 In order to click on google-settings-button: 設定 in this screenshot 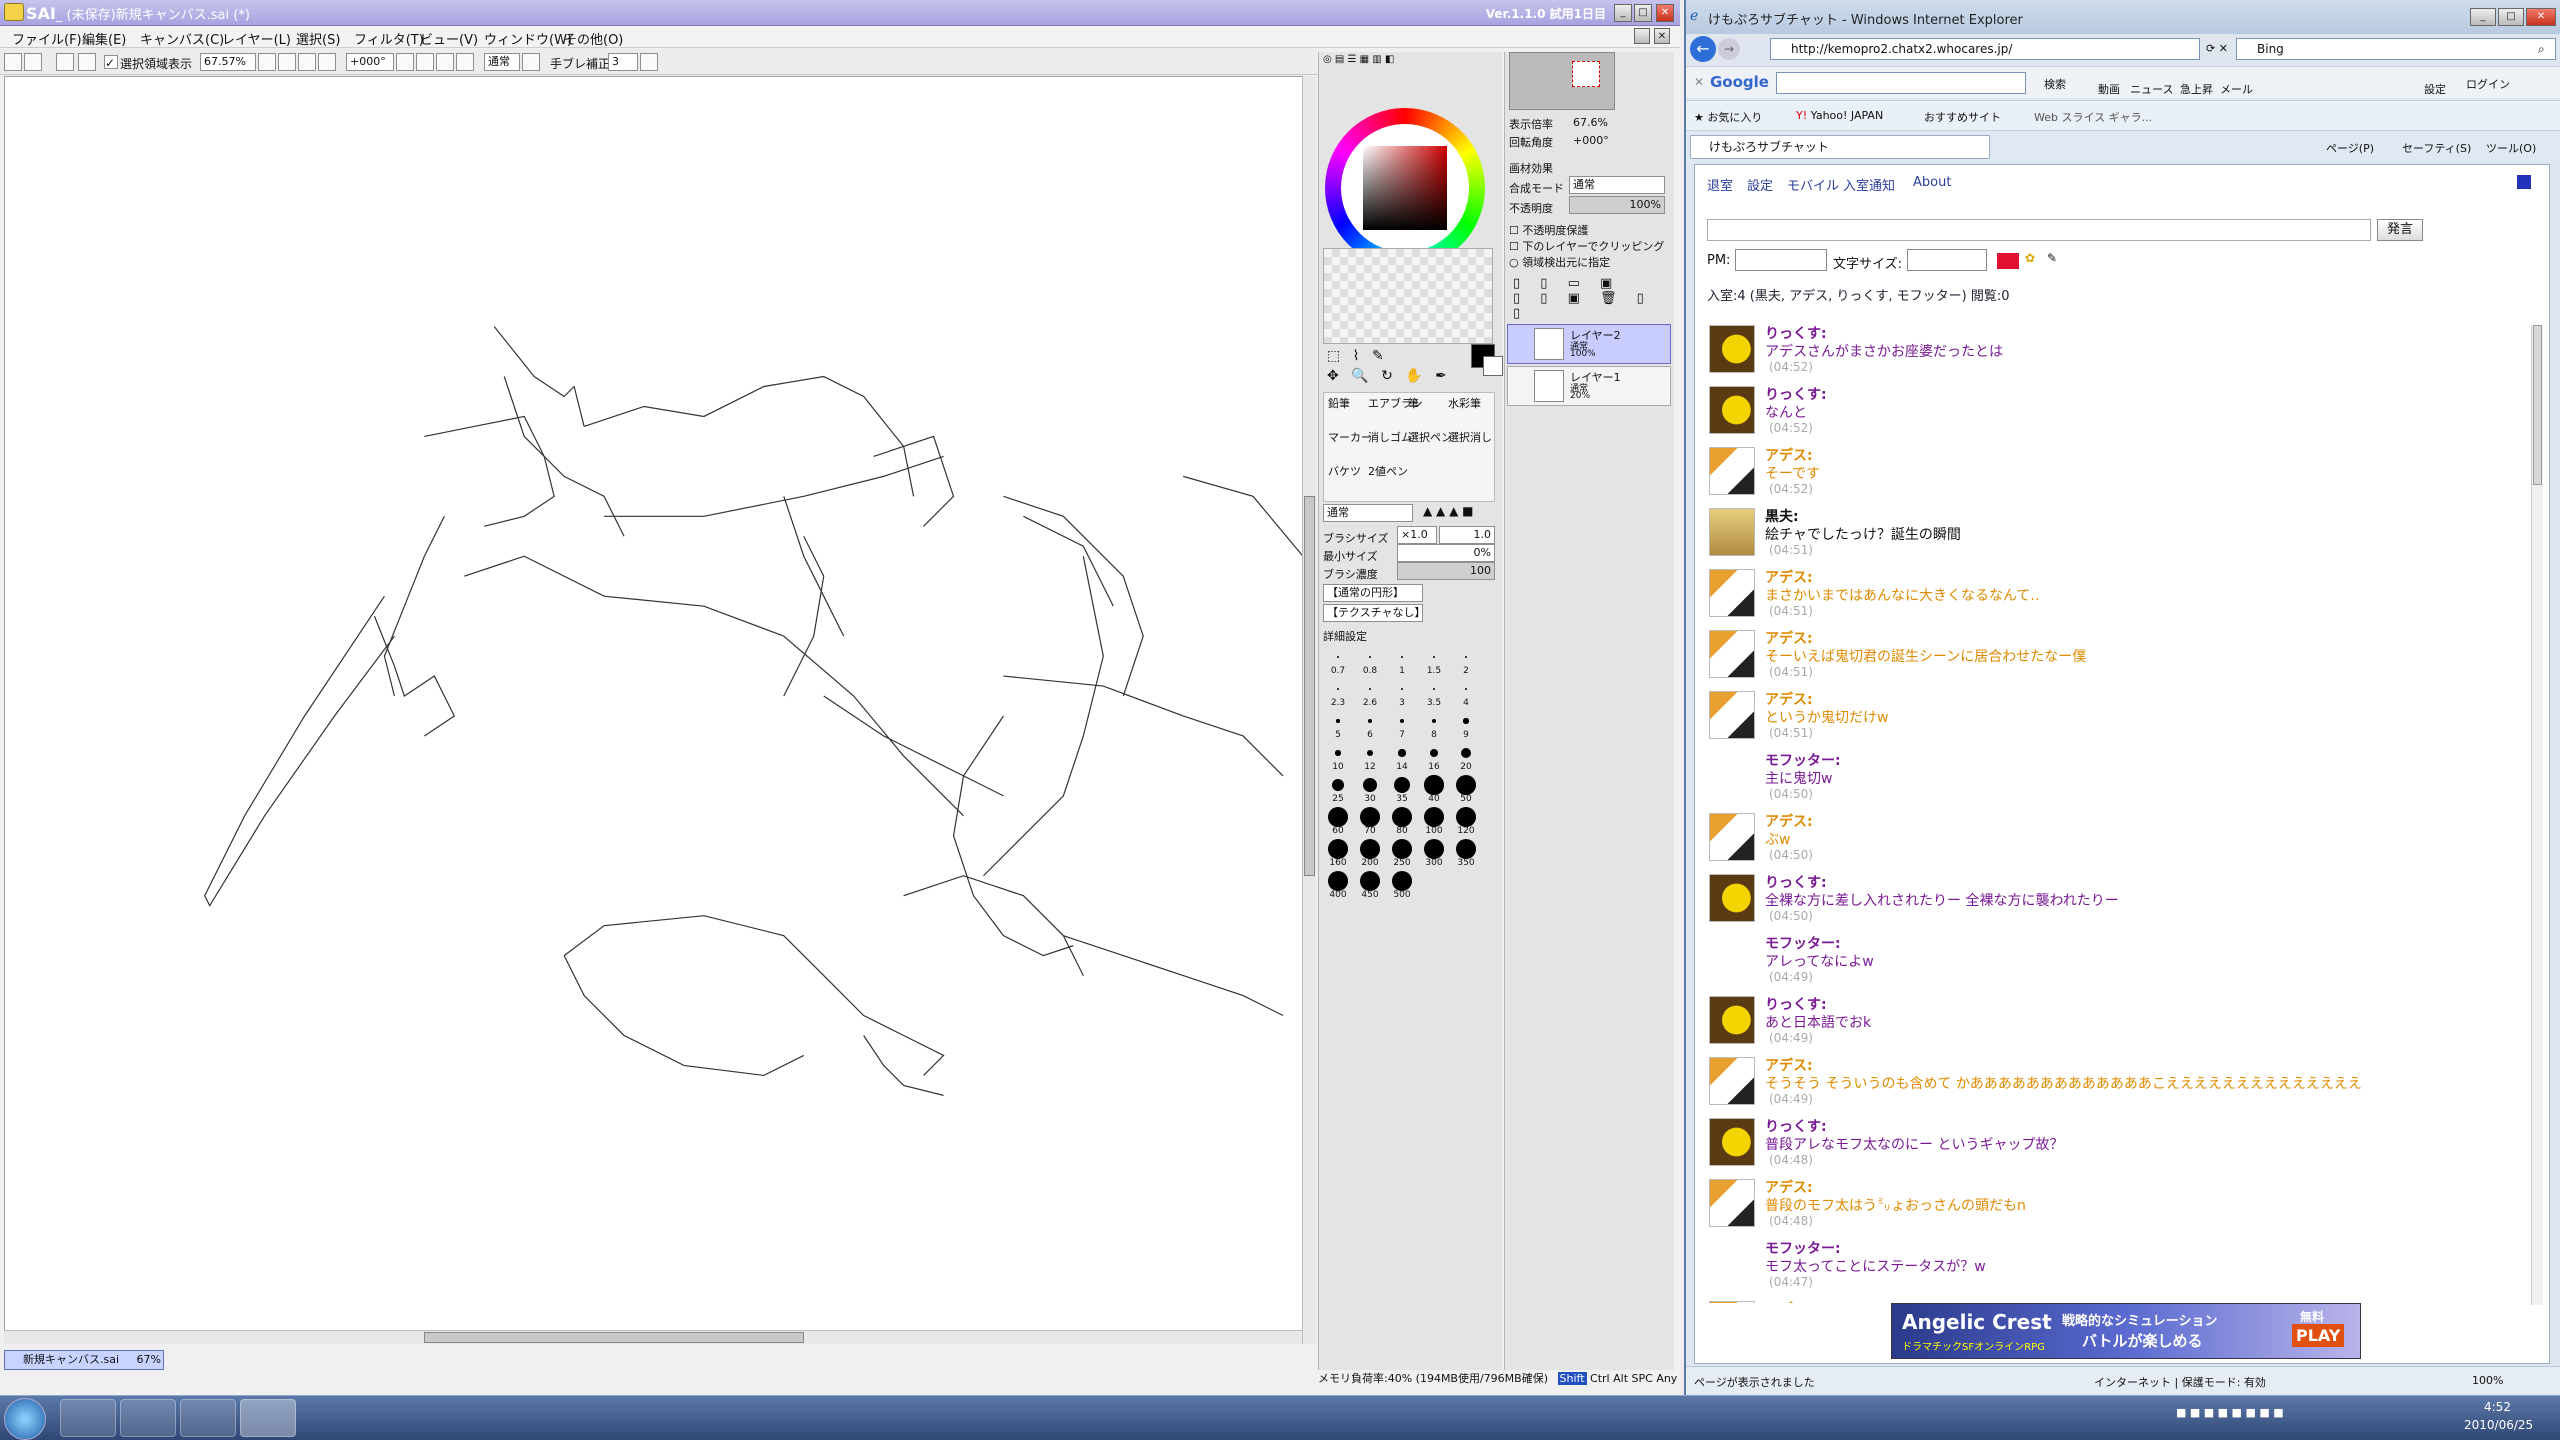, I will do `click(2435, 89)`.